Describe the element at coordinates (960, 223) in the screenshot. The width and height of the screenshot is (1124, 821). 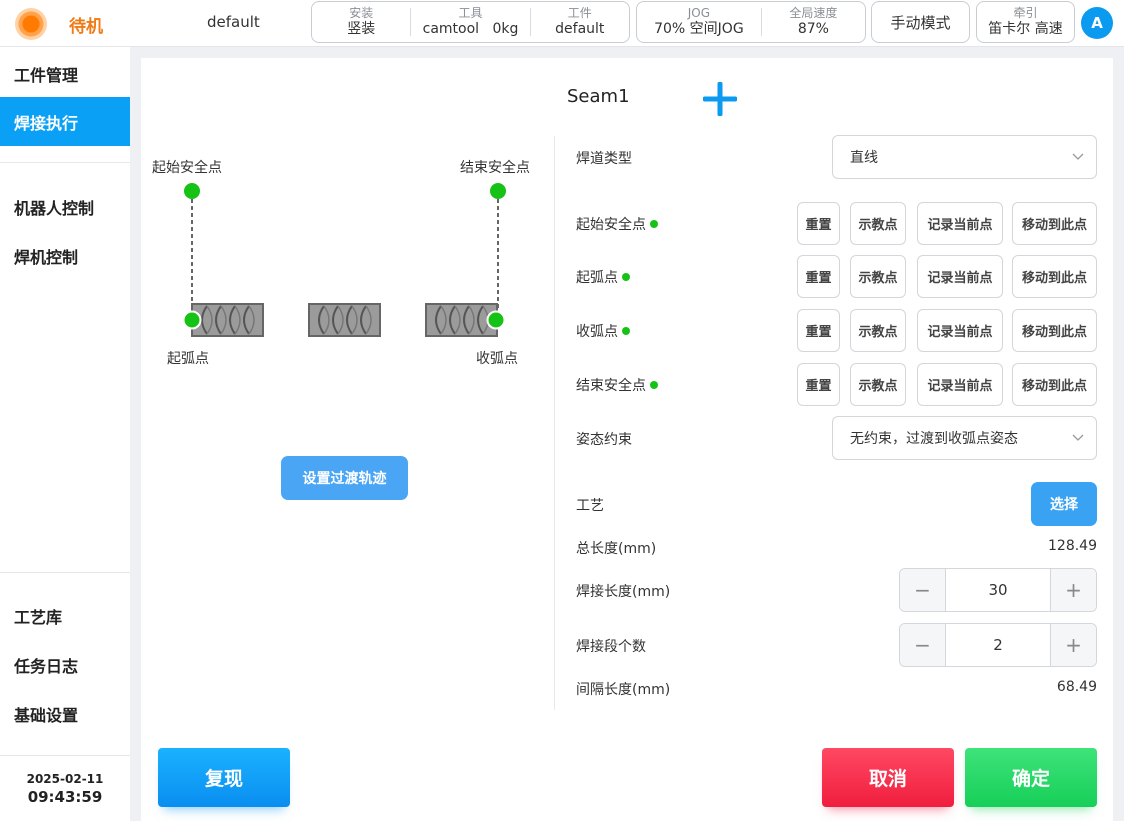
I see `start-safe-record-button: 记录当前点` at that location.